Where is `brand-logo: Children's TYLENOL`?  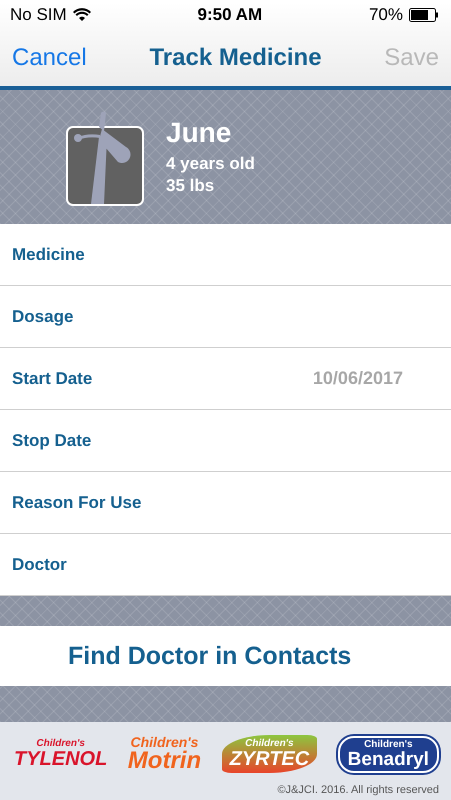
brand-logo: Children's TYLENOL is located at coordinates (61, 754).